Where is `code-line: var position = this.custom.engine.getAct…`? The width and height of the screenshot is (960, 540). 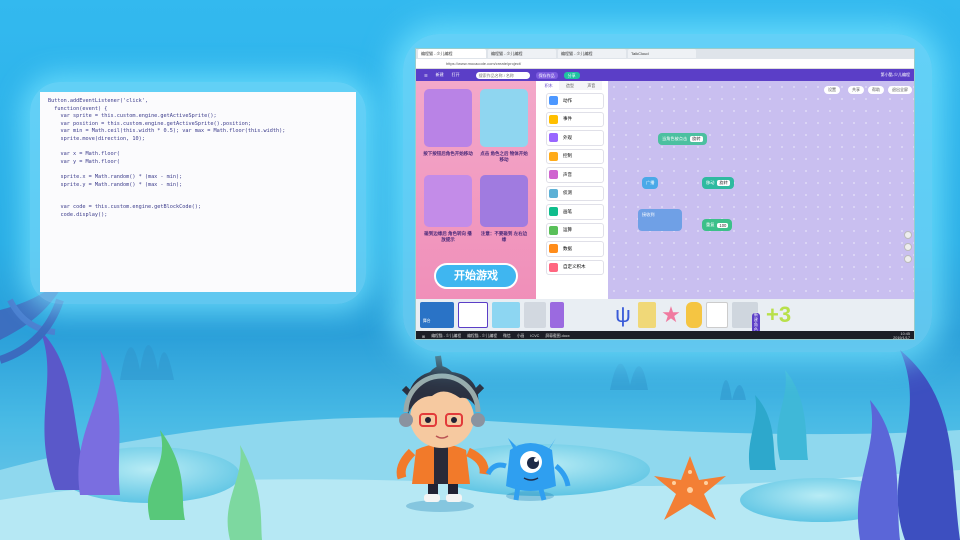 code-line: var position = this.custom.engine.getAct… is located at coordinates (150, 123).